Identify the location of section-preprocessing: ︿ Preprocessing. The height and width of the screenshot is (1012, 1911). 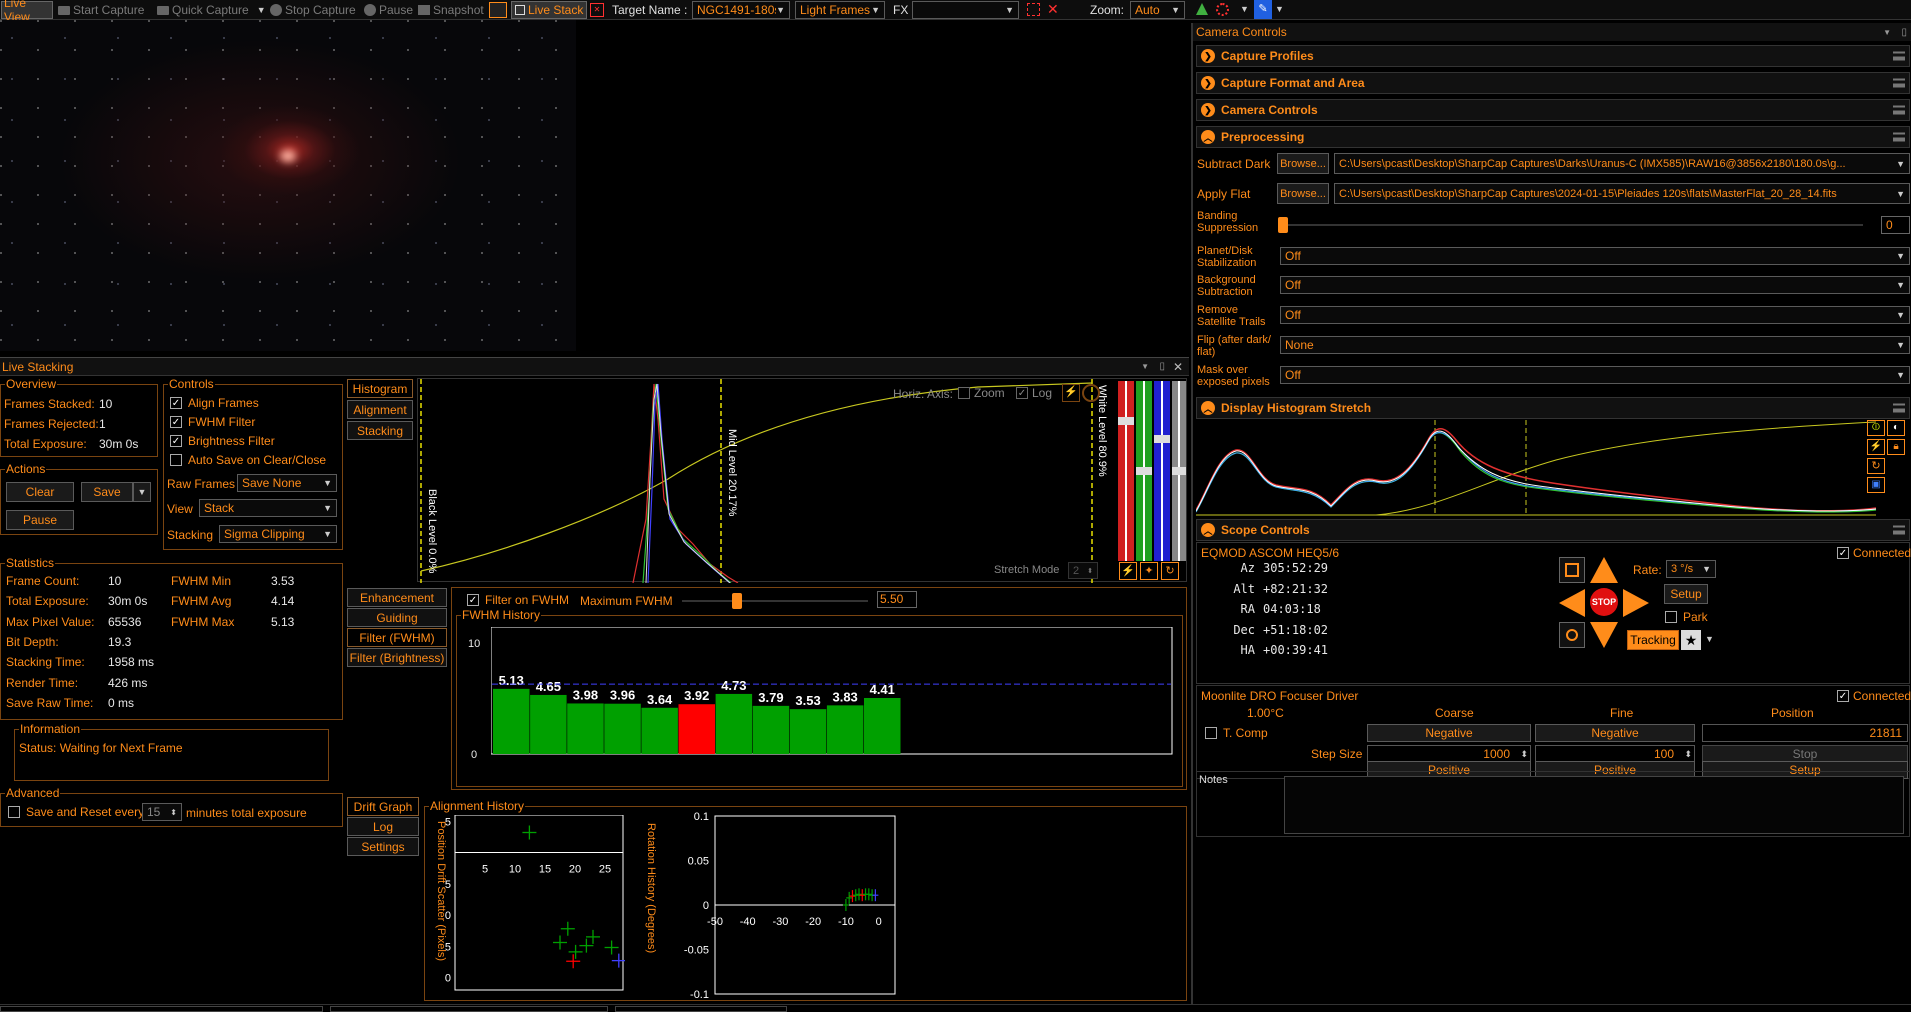
(1553, 137).